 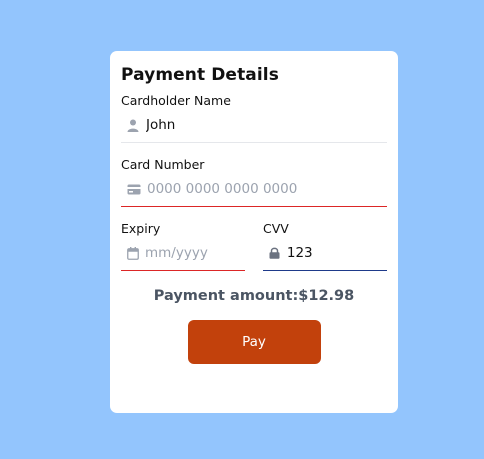 What do you see at coordinates (267, 189) in the screenshot?
I see `card-number-input` at bounding box center [267, 189].